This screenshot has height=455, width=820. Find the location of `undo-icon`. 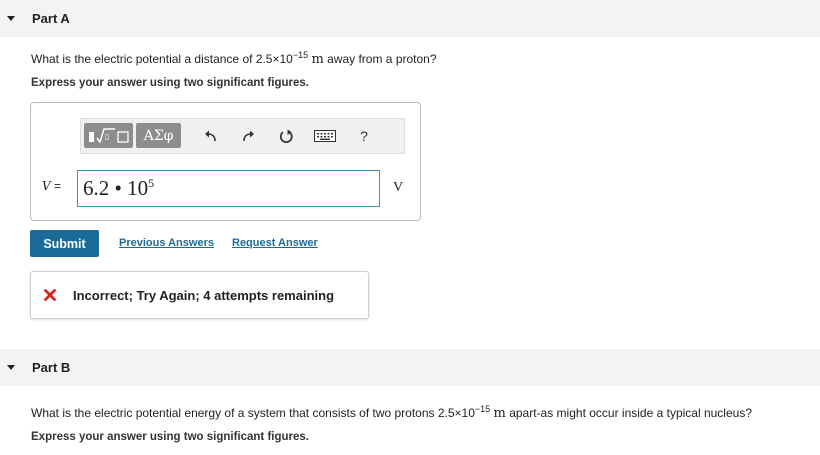

undo-icon is located at coordinates (210, 136).